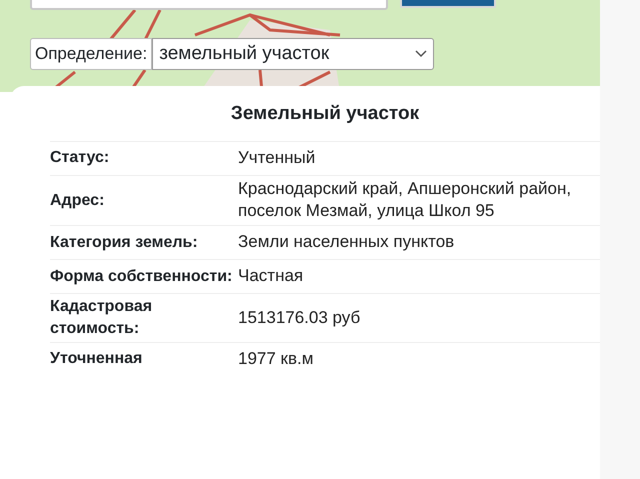 The height and width of the screenshot is (479, 640). Describe the element at coordinates (124, 243) in the screenshot. I see `field-label: Категория земель:` at that location.